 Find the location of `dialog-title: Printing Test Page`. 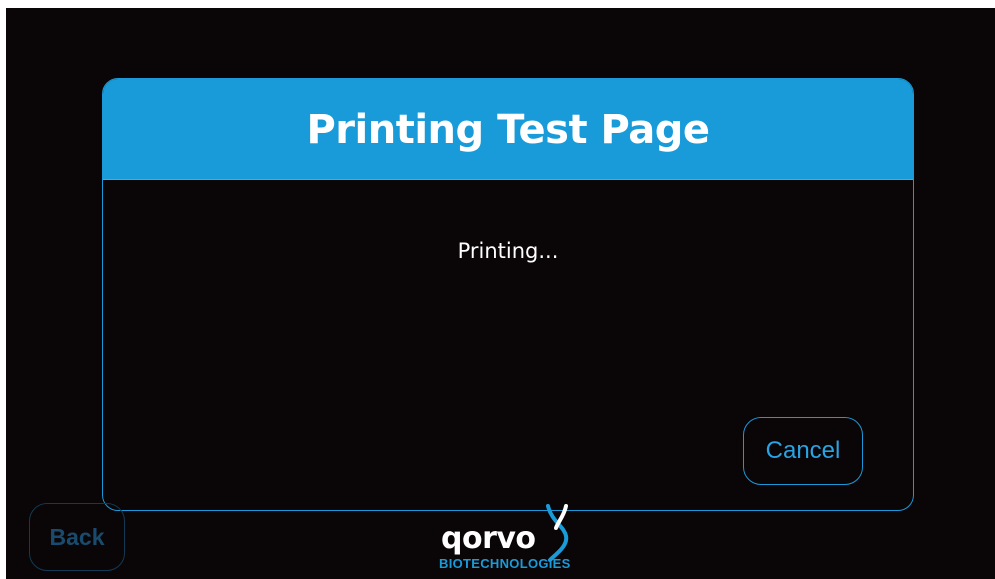

dialog-title: Printing Test Page is located at coordinates (508, 130).